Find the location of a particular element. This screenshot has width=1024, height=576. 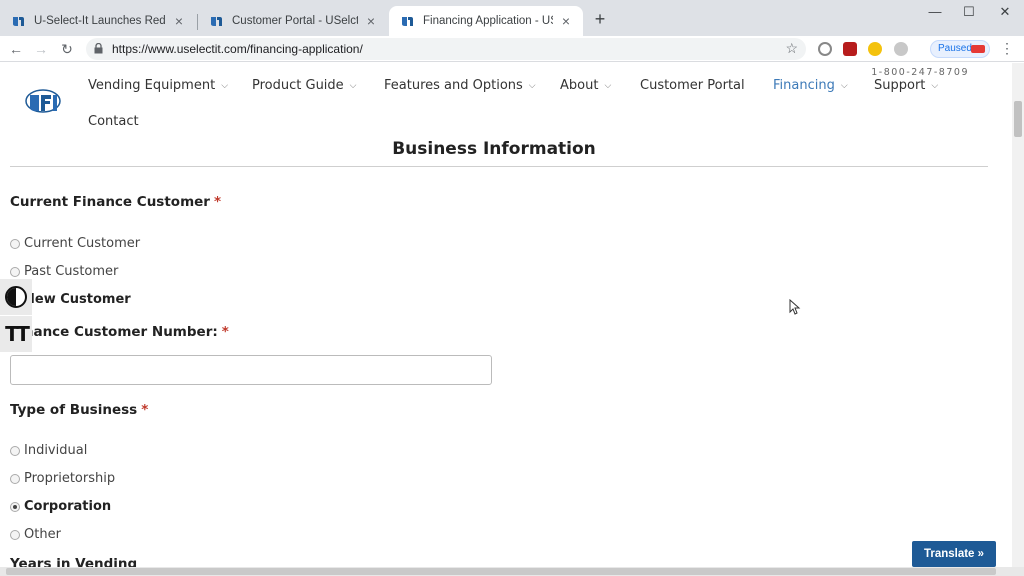

lock-icon is located at coordinates (98, 48).